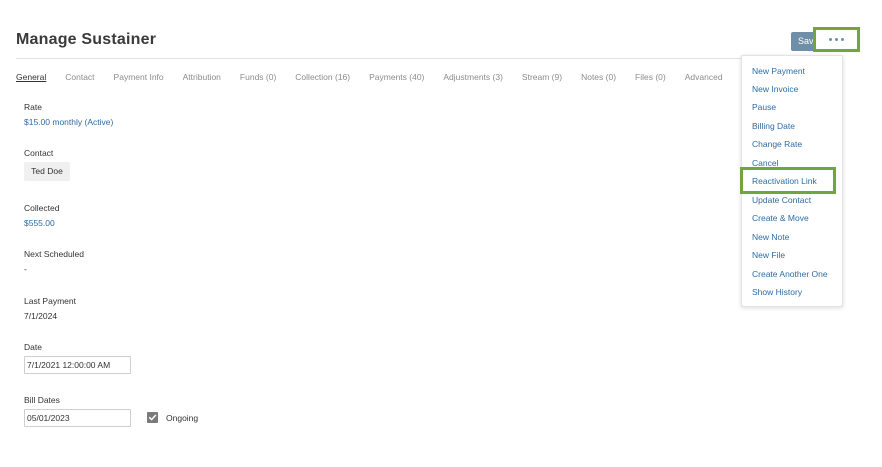 This screenshot has width=882, height=467. I want to click on bill-dates-input: 05/01/2023, so click(77, 418).